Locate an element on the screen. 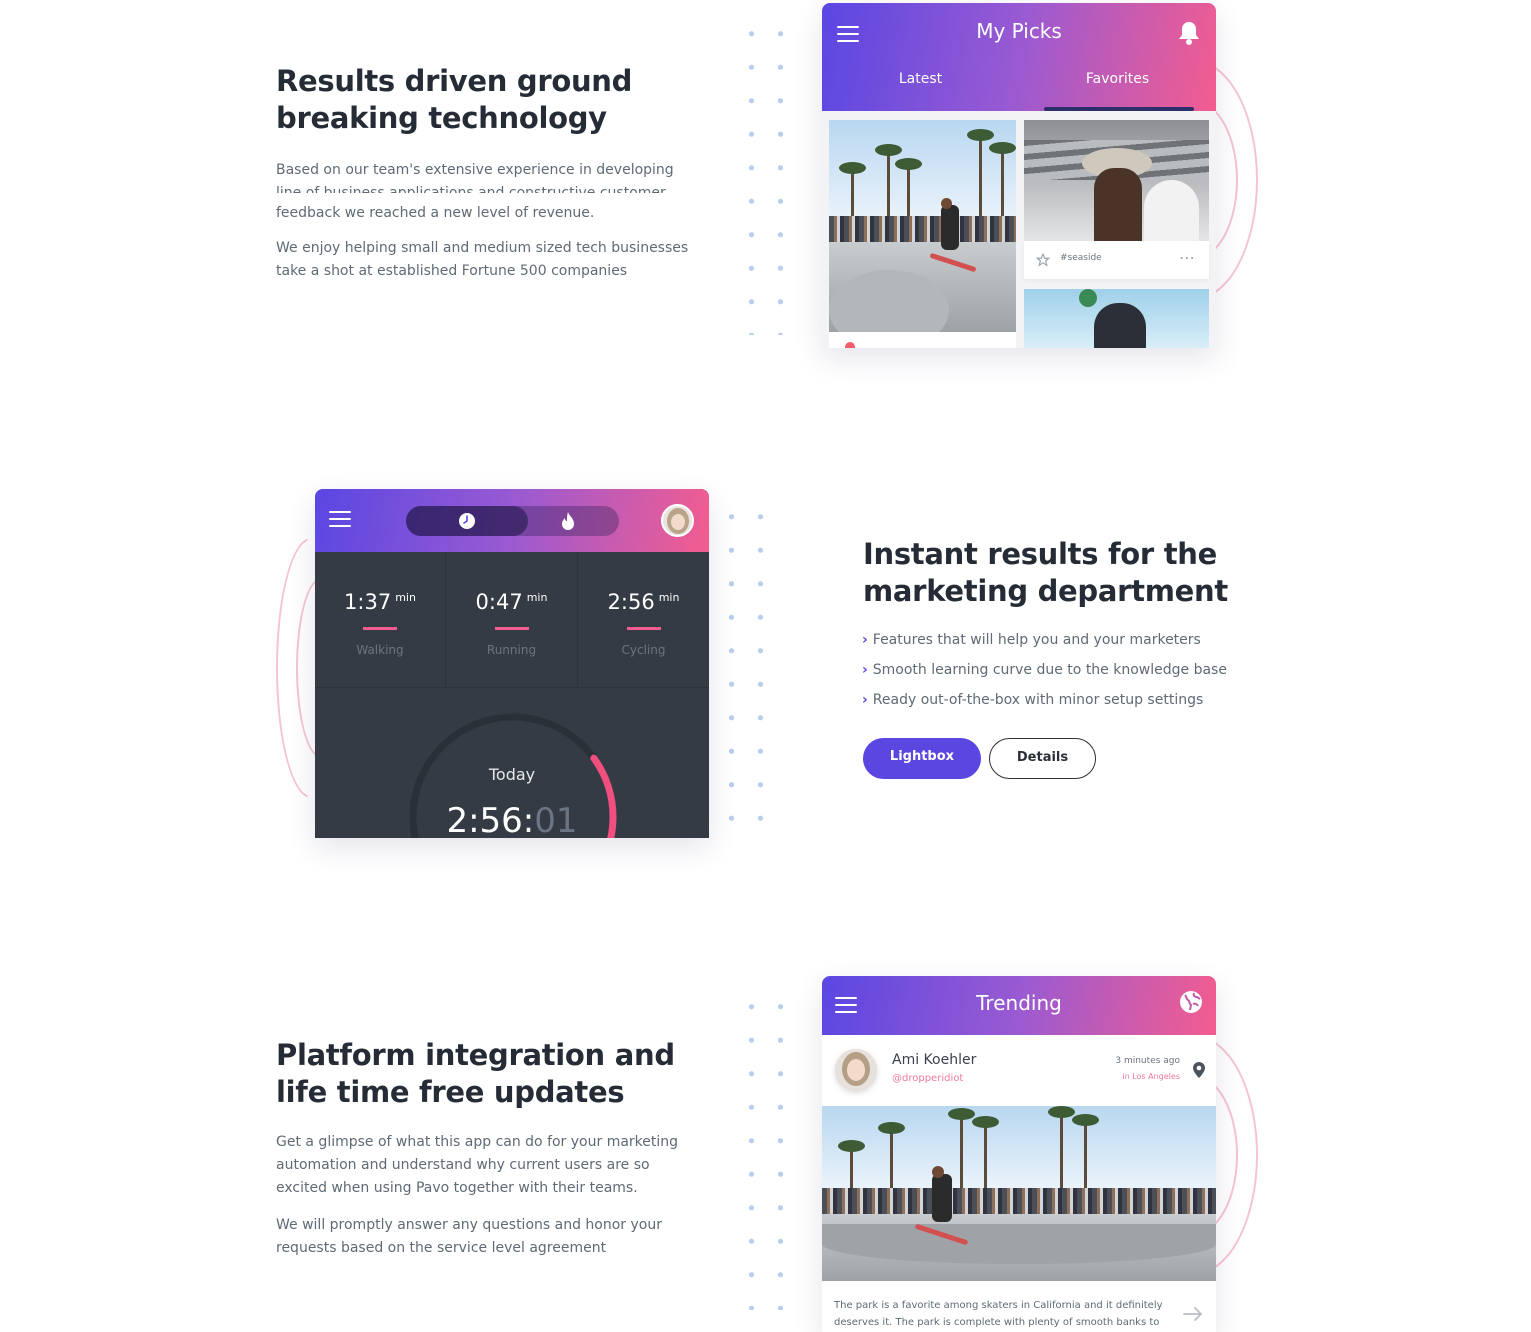  location-pin-icon is located at coordinates (1199, 1070).